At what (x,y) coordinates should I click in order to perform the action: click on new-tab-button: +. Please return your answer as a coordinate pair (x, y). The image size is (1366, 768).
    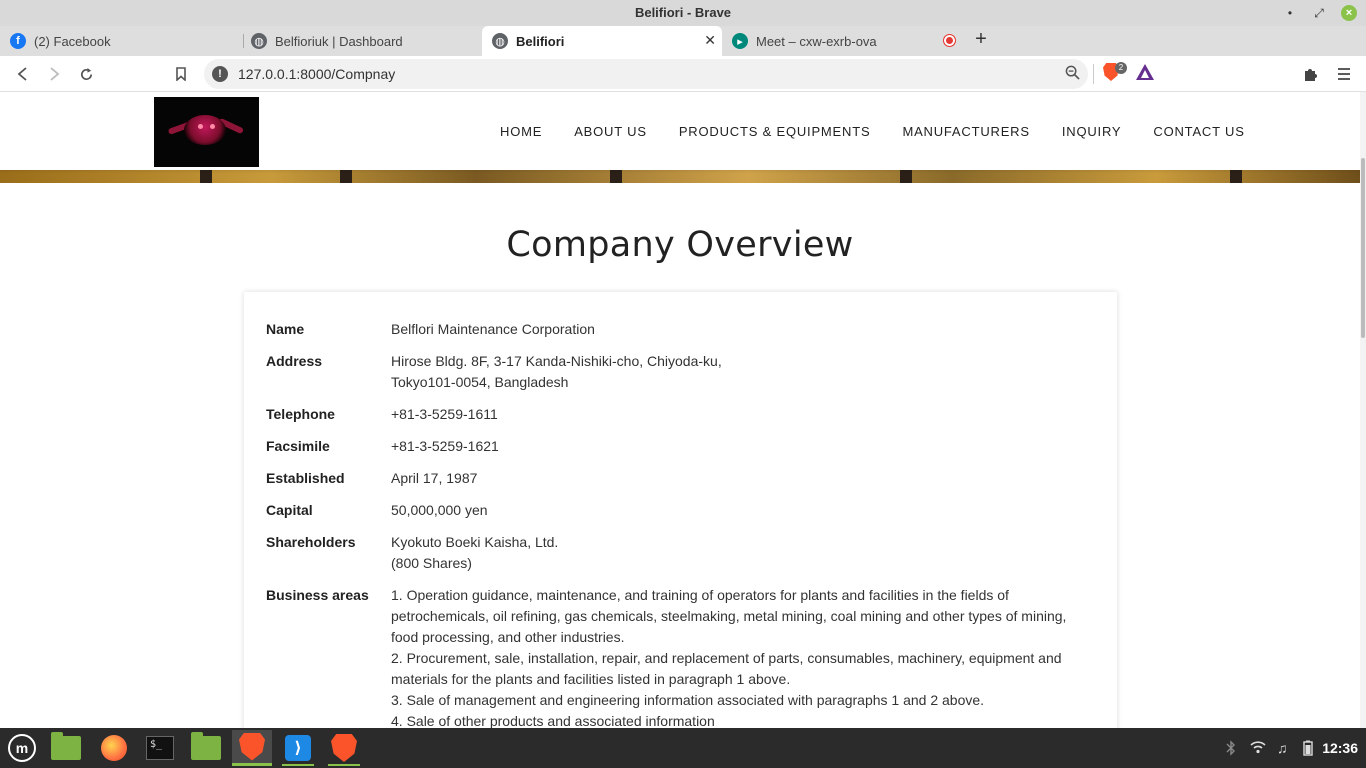
    Looking at the image, I should click on (981, 39).